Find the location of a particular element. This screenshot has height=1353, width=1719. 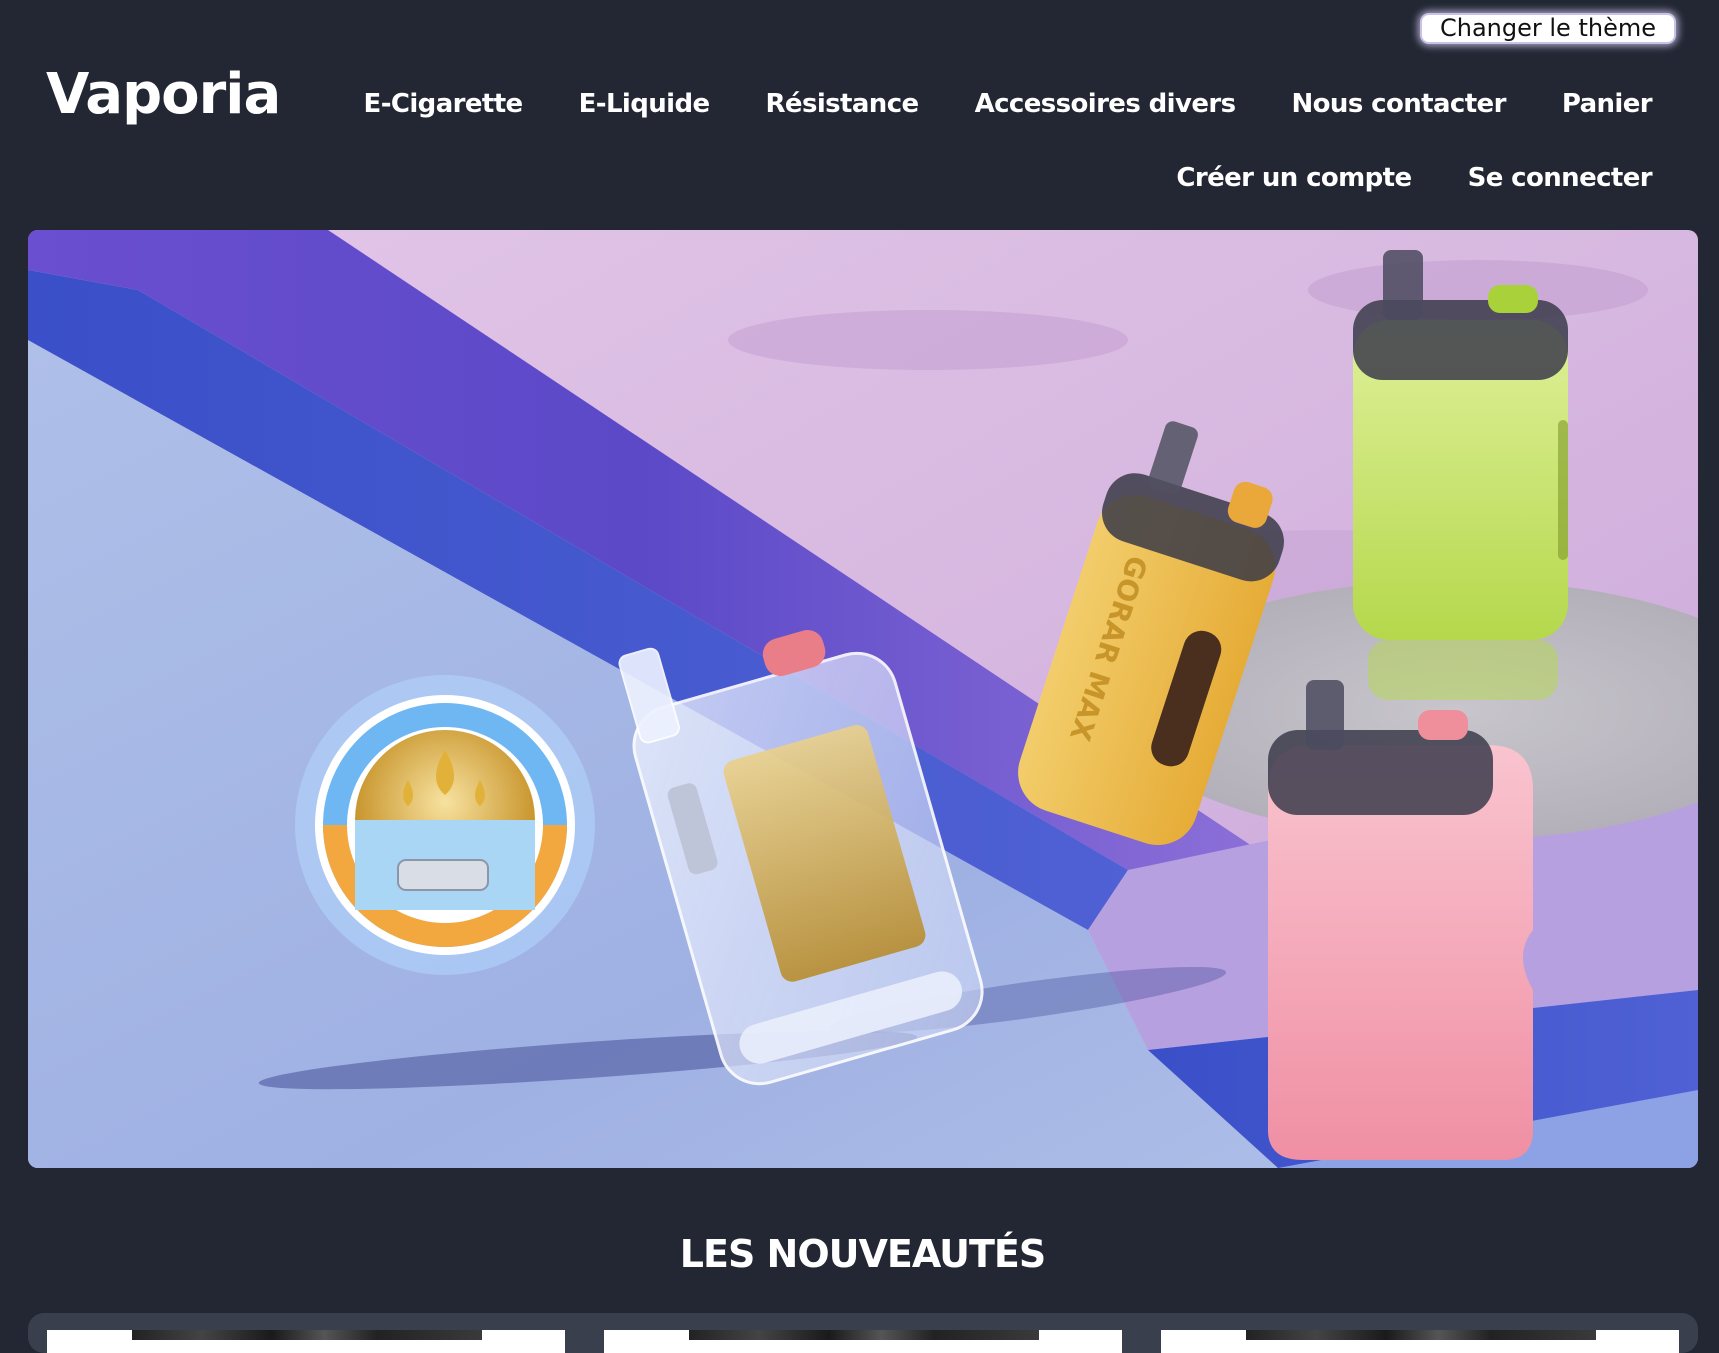

nav-item-resistance: Résistance is located at coordinates (843, 104).